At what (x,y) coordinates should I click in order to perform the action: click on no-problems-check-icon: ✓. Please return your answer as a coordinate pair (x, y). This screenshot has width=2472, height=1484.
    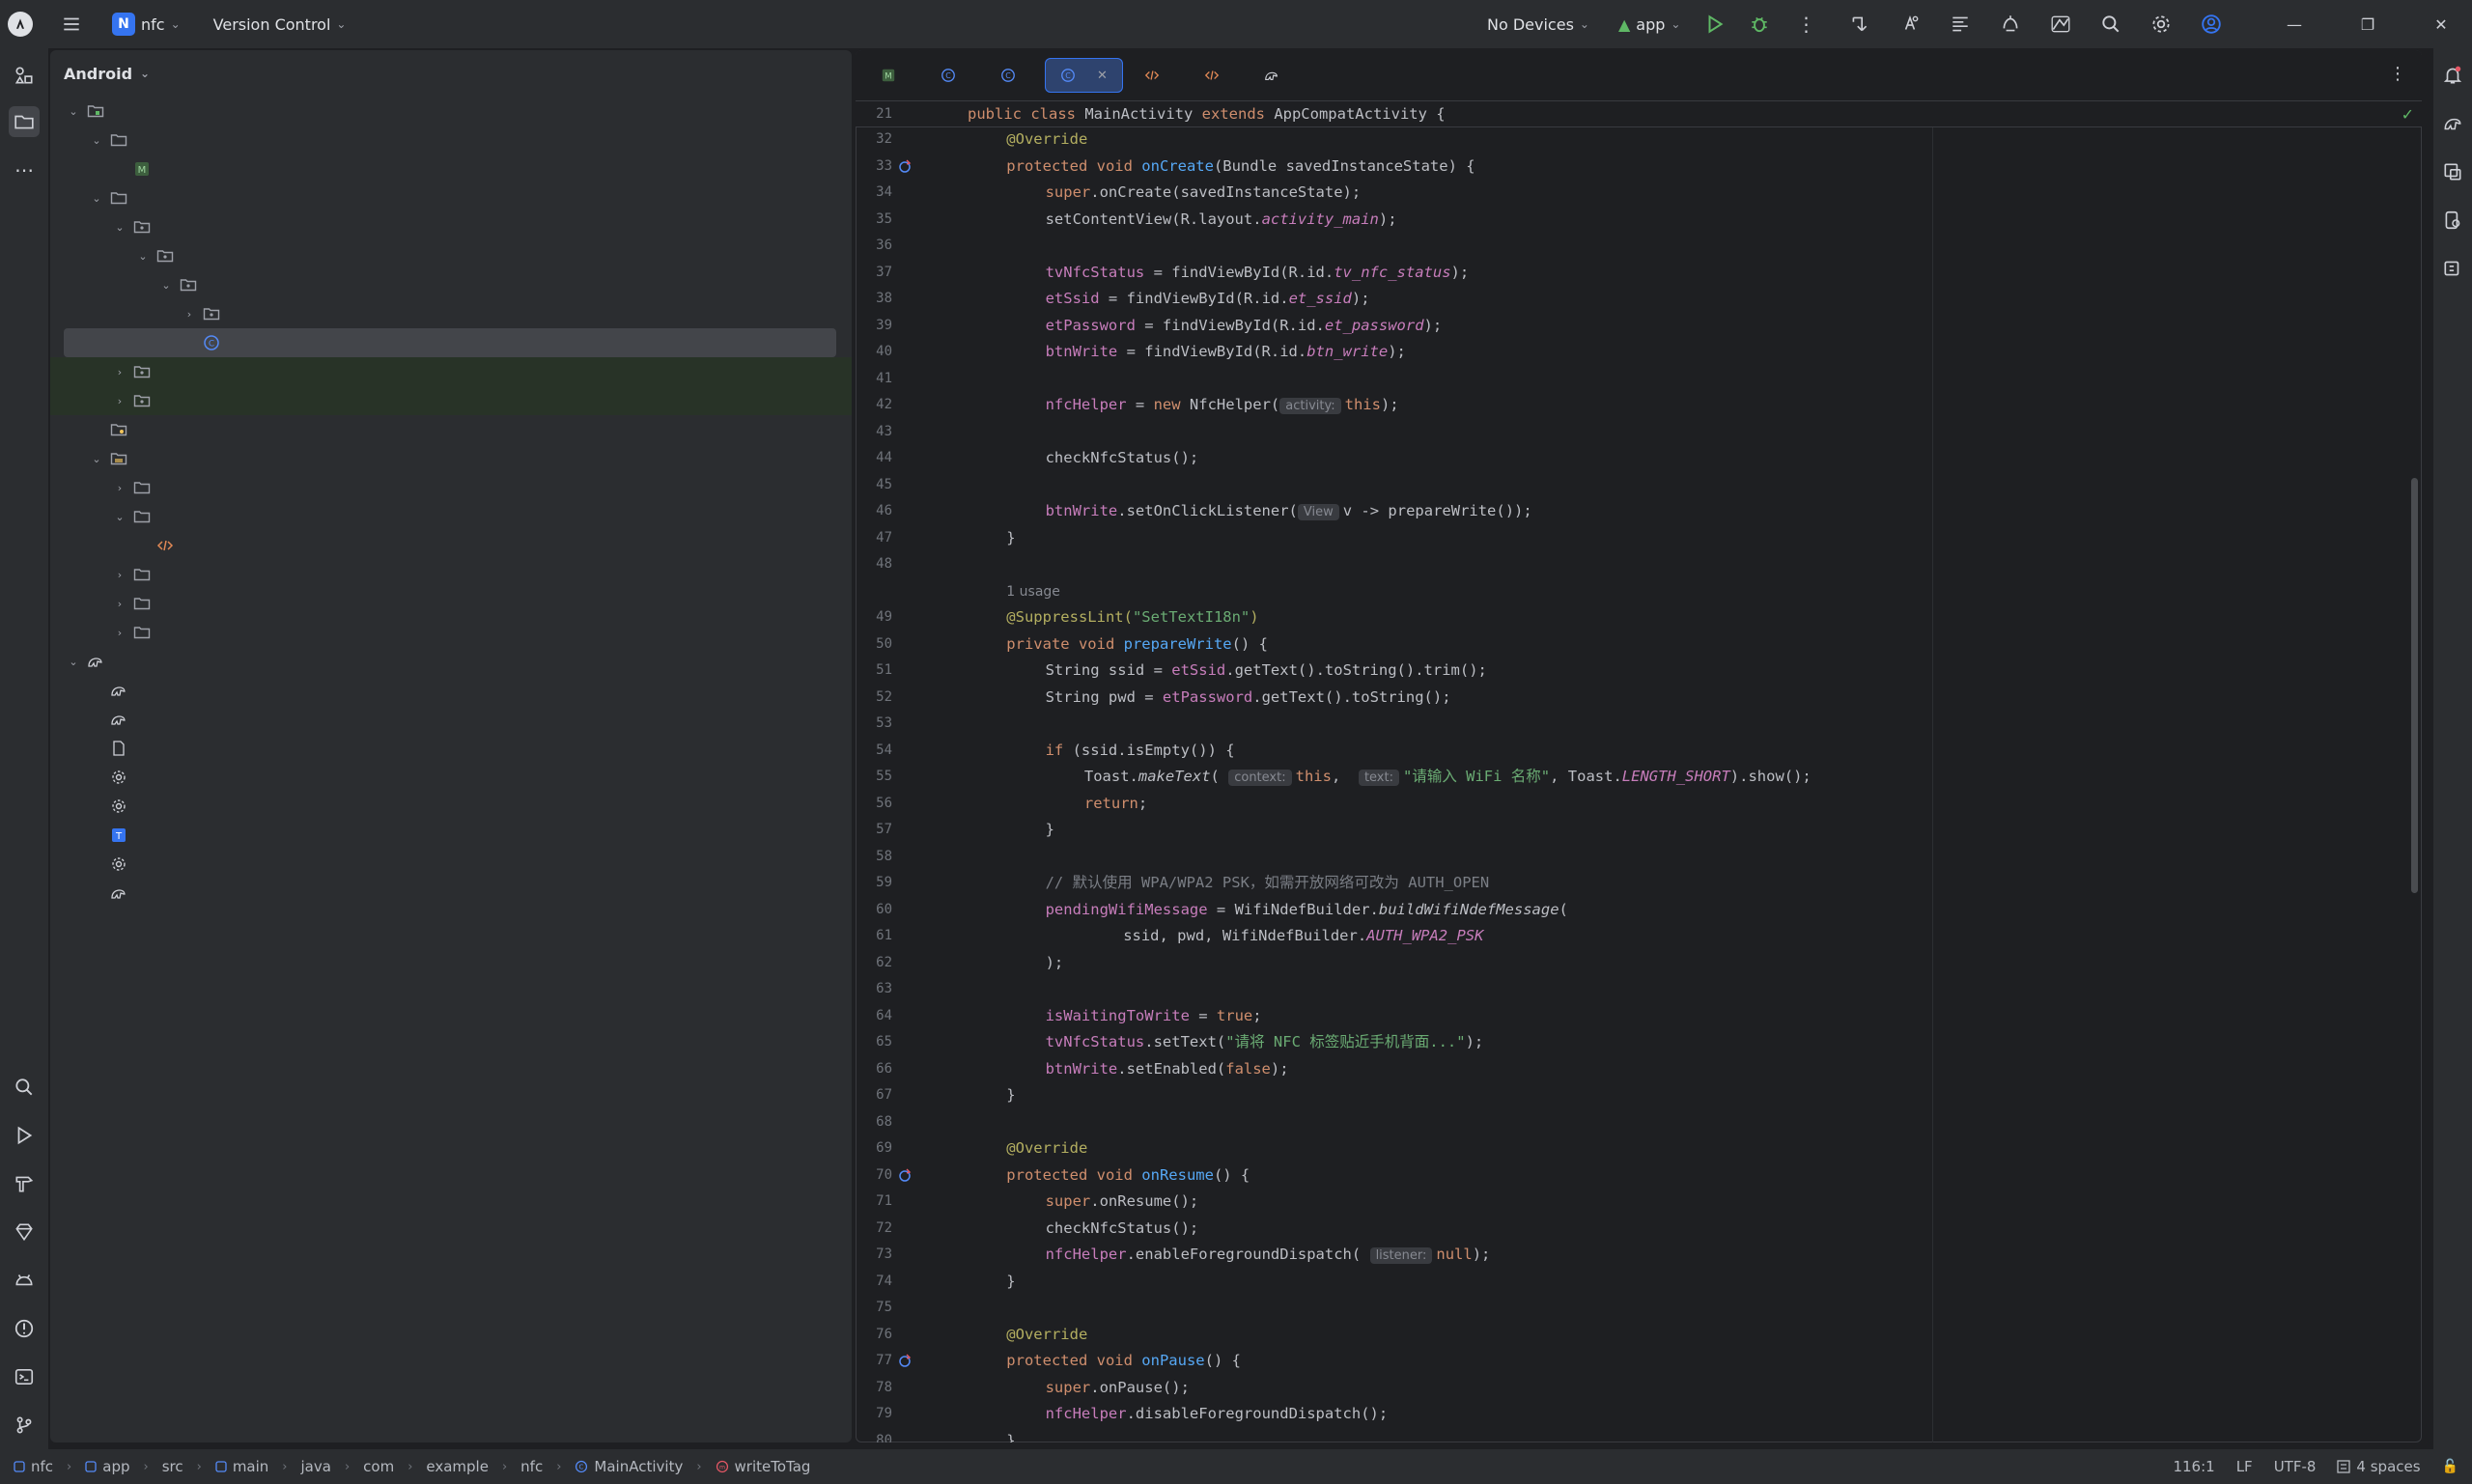
    Looking at the image, I should click on (2408, 115).